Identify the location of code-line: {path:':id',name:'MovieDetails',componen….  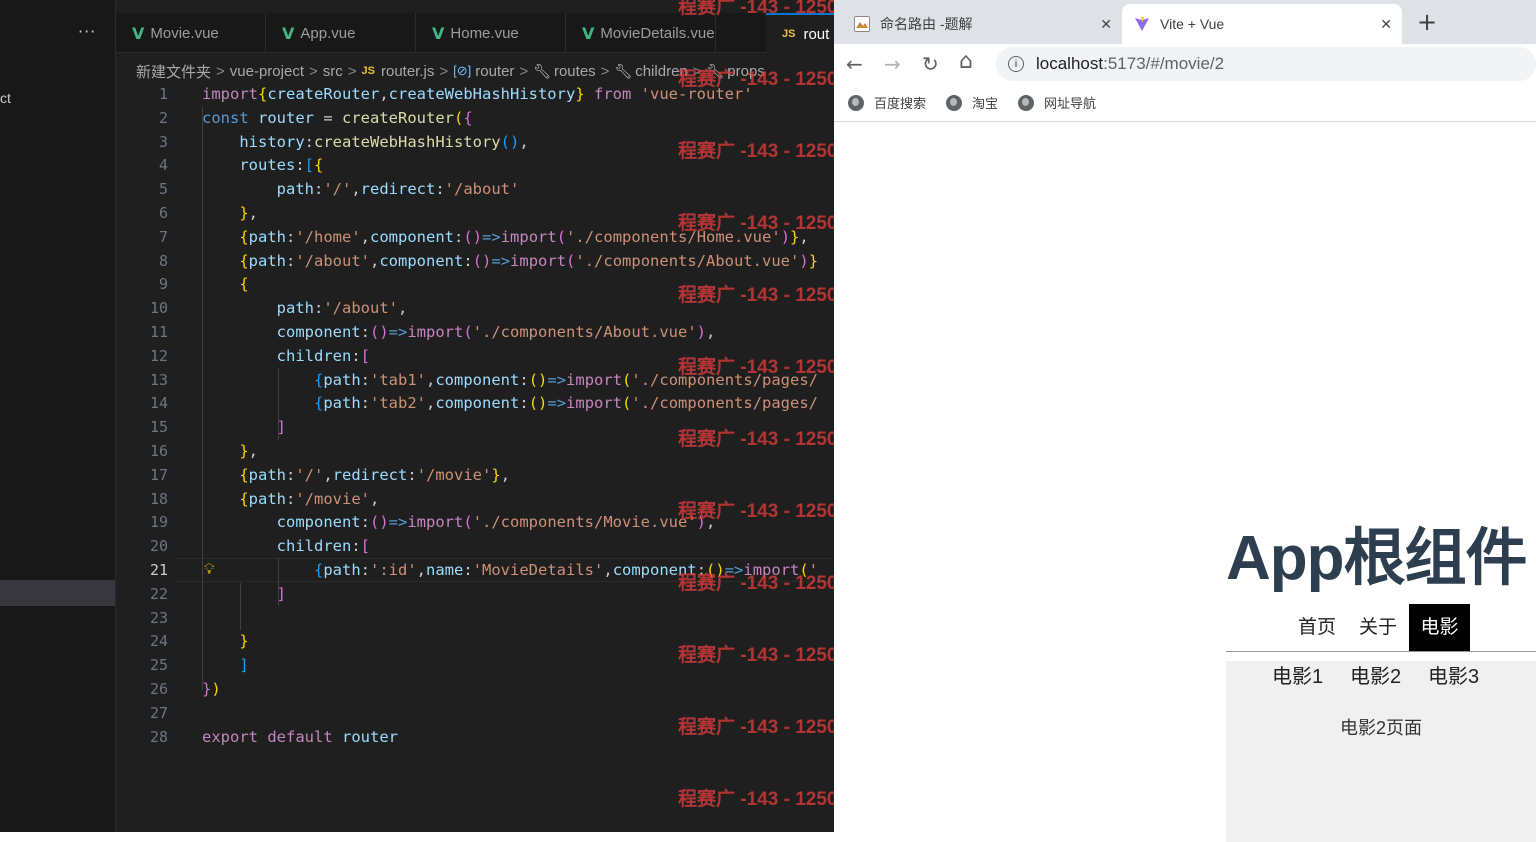
(518, 571).